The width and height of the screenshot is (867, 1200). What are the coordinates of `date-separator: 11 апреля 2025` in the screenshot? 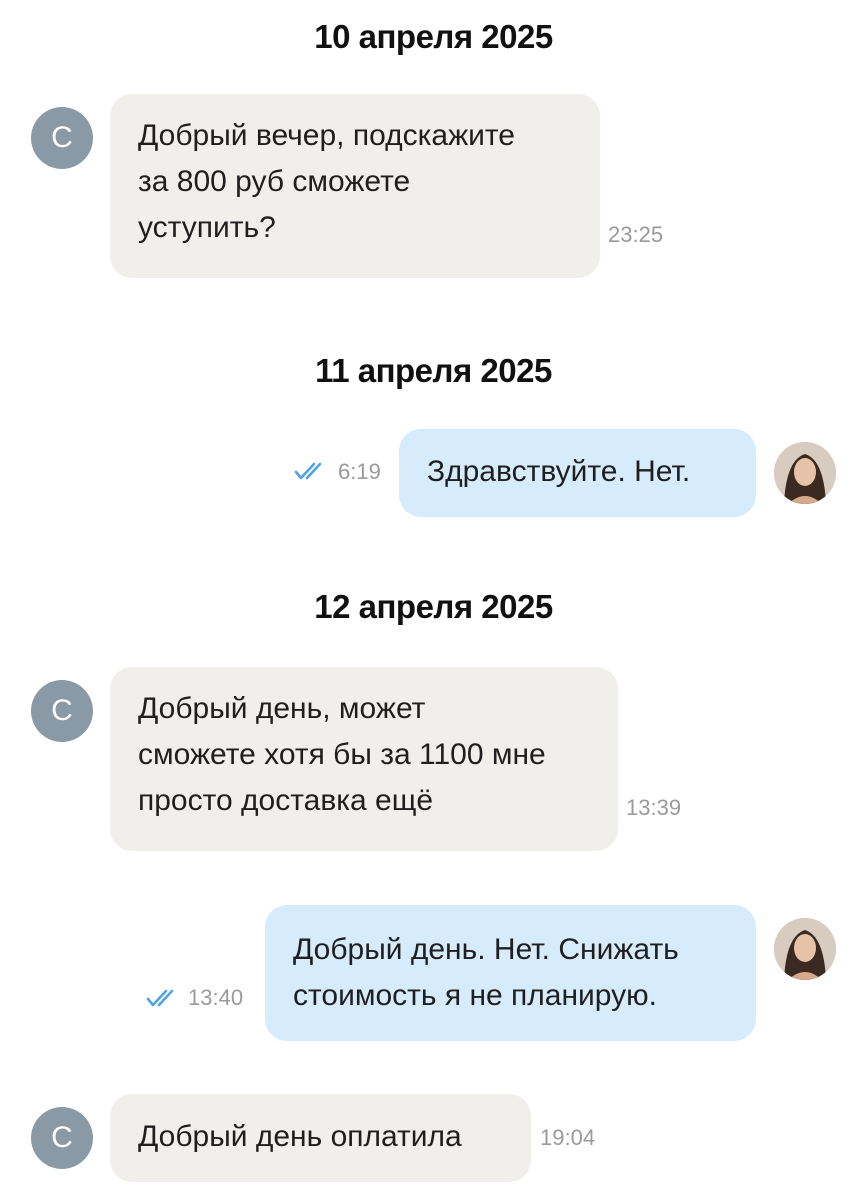 It's located at (433, 370).